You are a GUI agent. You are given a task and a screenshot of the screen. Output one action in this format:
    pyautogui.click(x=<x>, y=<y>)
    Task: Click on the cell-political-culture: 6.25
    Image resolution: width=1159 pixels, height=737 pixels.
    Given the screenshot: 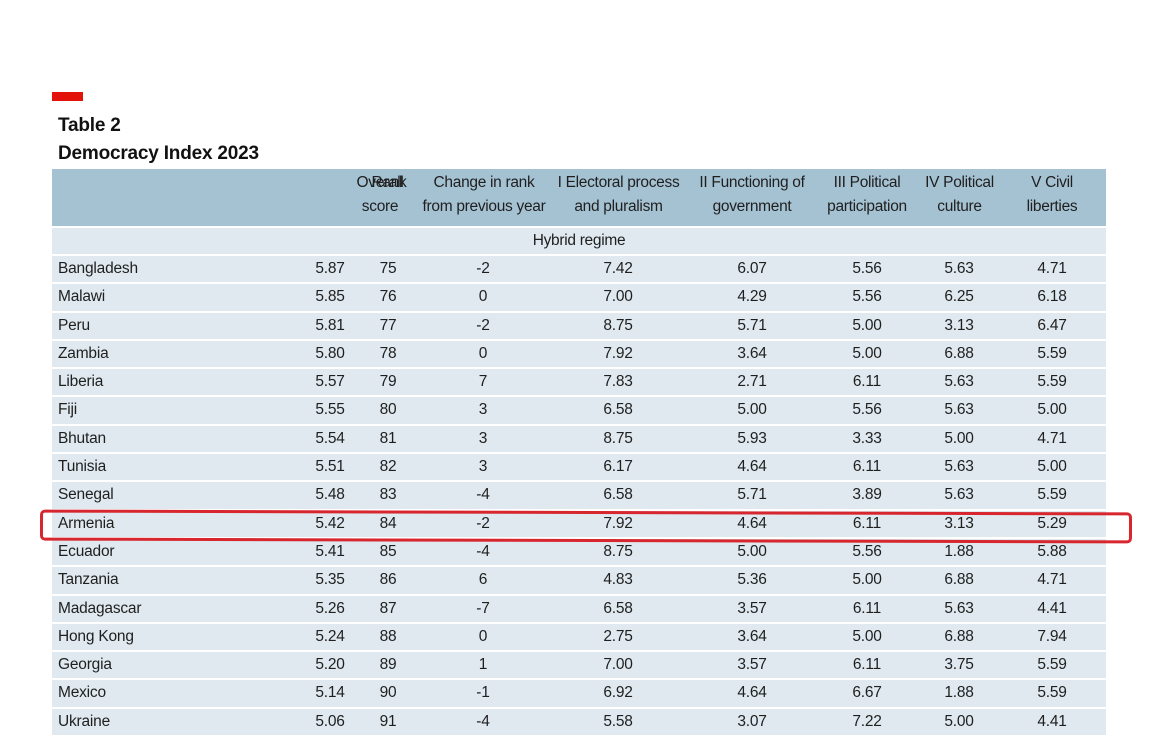 What is the action you would take?
    pyautogui.click(x=959, y=297)
    